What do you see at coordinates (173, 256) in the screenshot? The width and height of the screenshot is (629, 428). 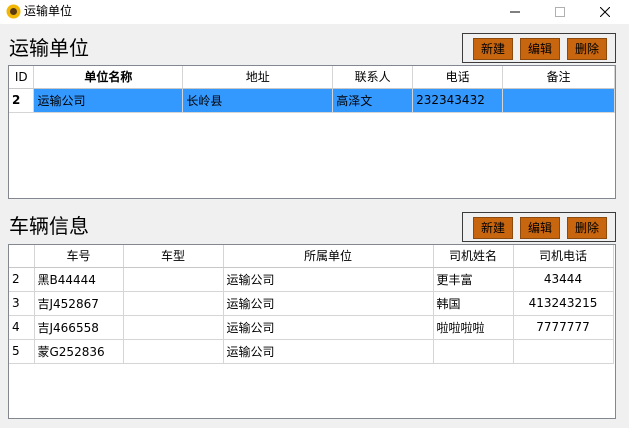 I see `column-header-vehicle-type: 车型` at bounding box center [173, 256].